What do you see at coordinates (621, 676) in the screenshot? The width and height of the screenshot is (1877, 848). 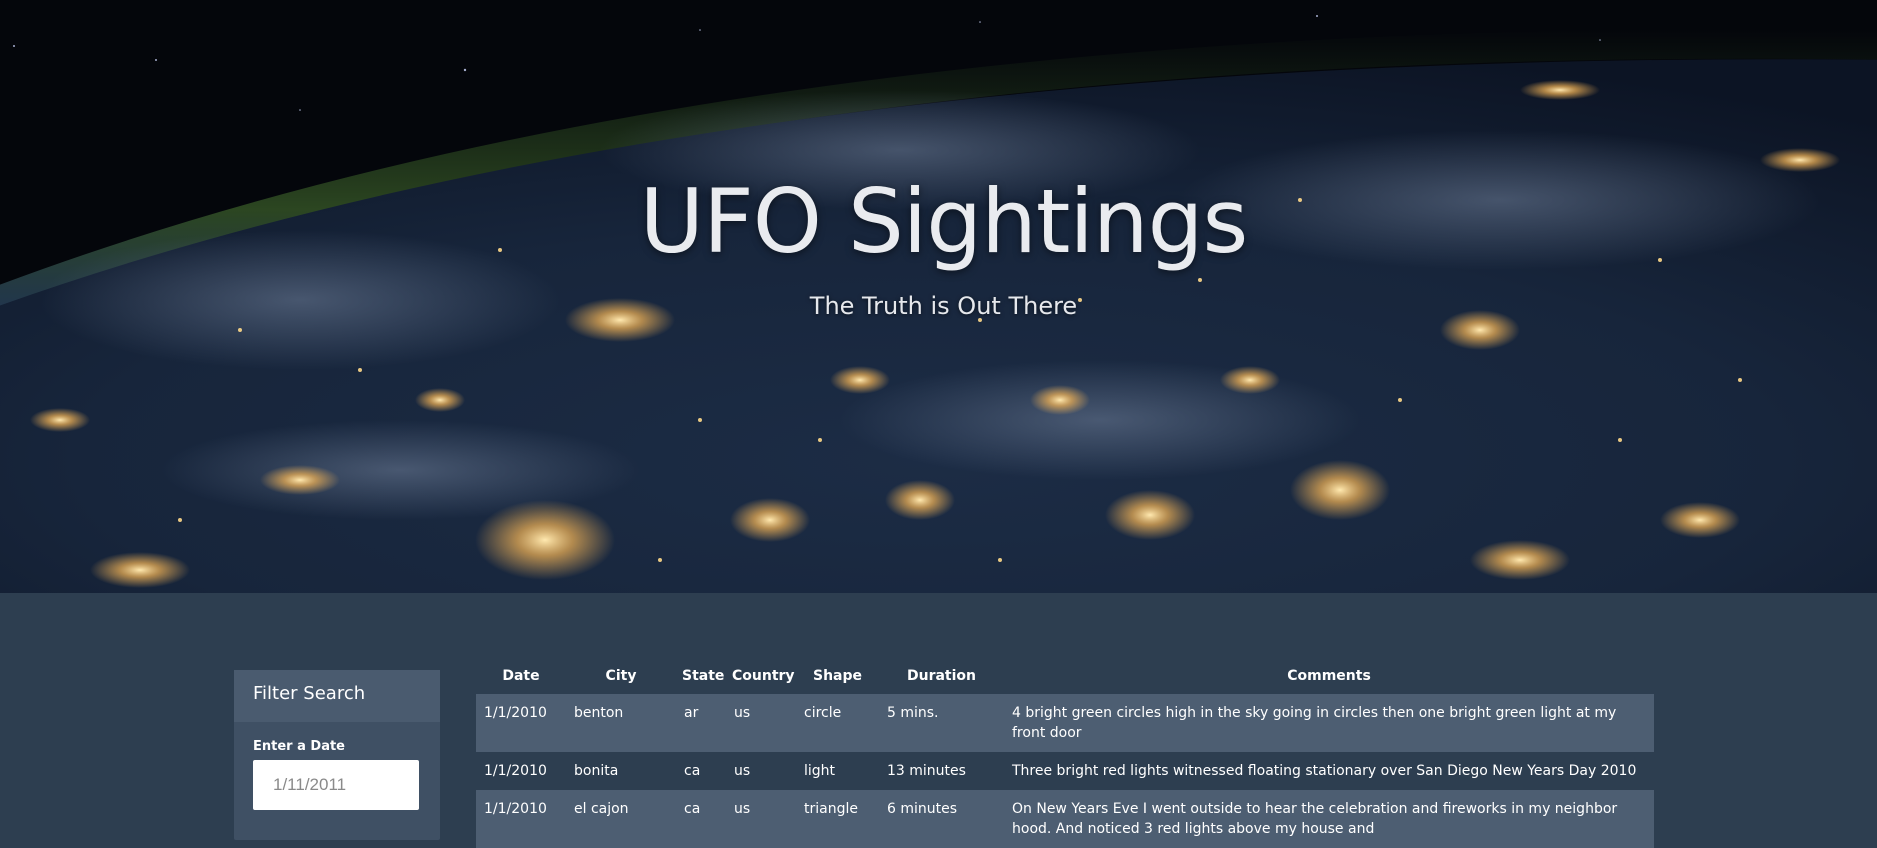 I see `column-header-city: City` at bounding box center [621, 676].